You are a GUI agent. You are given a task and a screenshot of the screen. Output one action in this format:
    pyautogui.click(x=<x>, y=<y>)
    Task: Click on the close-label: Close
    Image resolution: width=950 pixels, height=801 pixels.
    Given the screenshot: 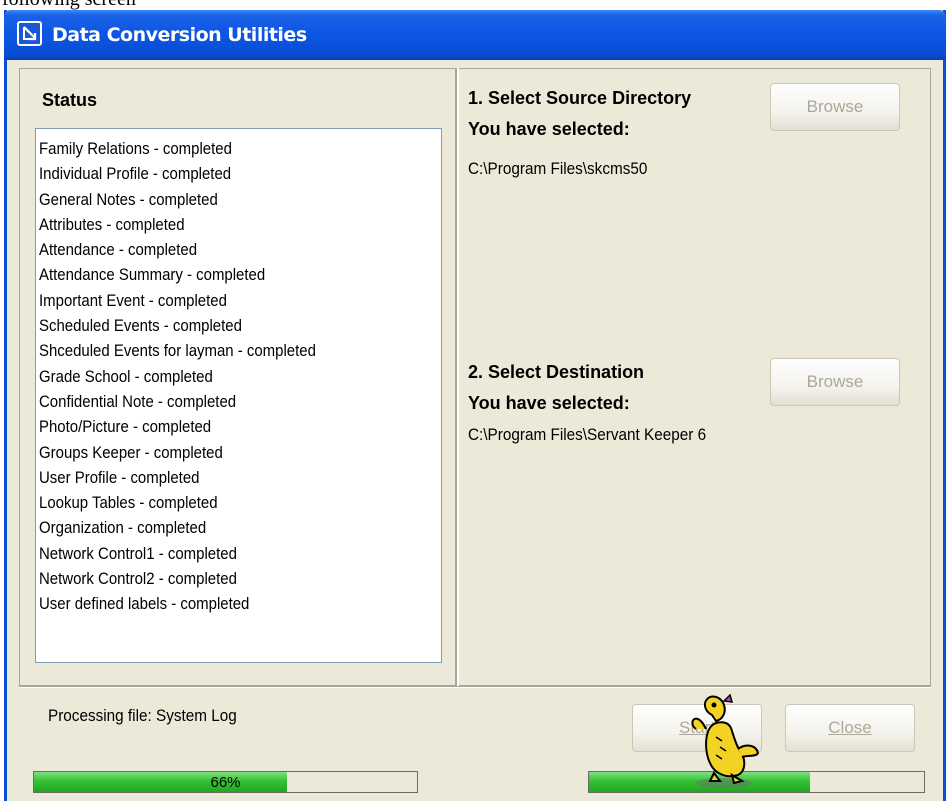 What is the action you would take?
    pyautogui.click(x=850, y=727)
    